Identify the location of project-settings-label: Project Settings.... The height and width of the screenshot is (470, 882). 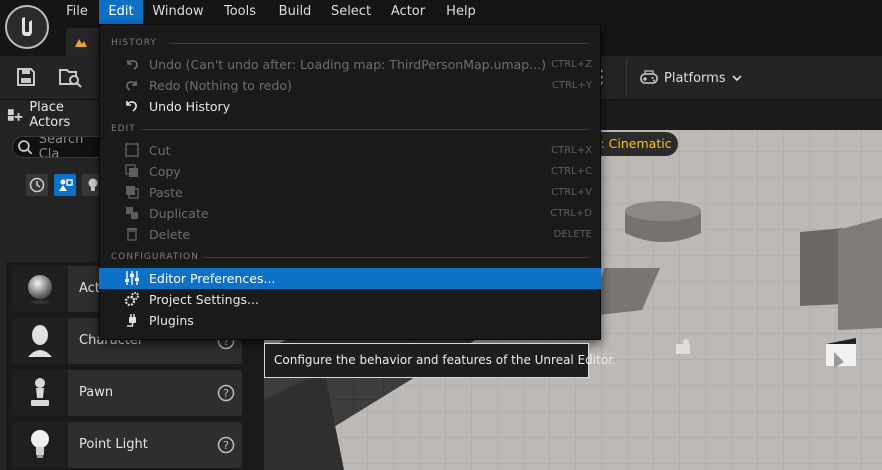
(204, 299).